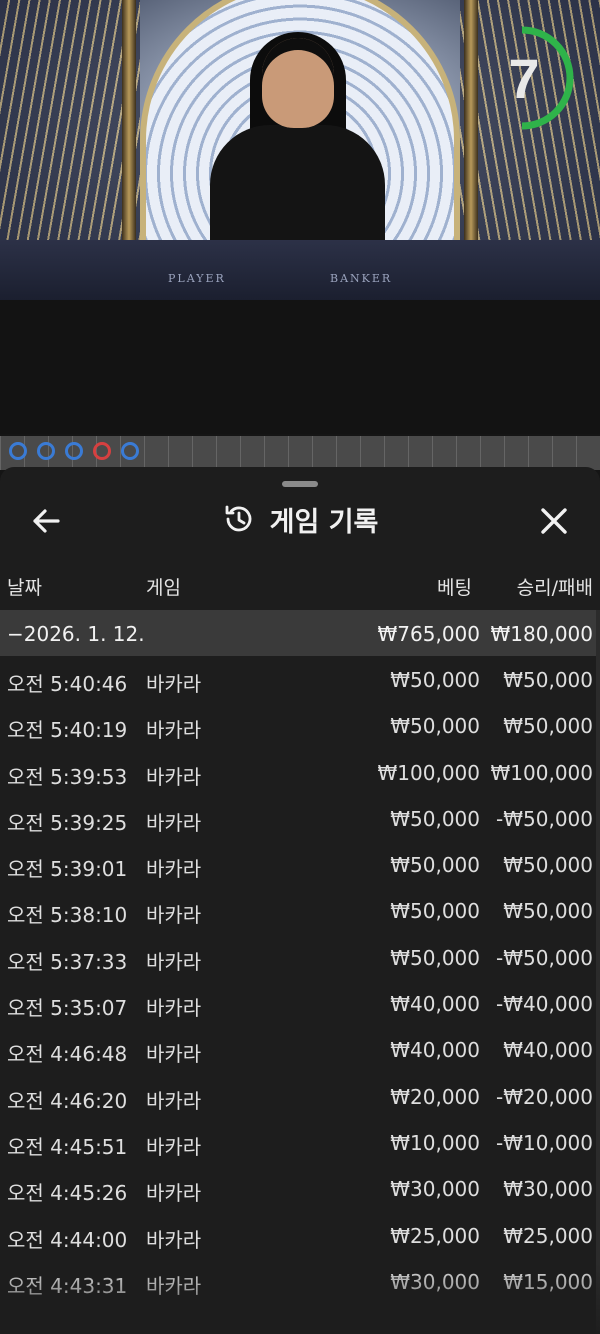  Describe the element at coordinates (300, 367) in the screenshot. I see `video-dim-area` at that location.